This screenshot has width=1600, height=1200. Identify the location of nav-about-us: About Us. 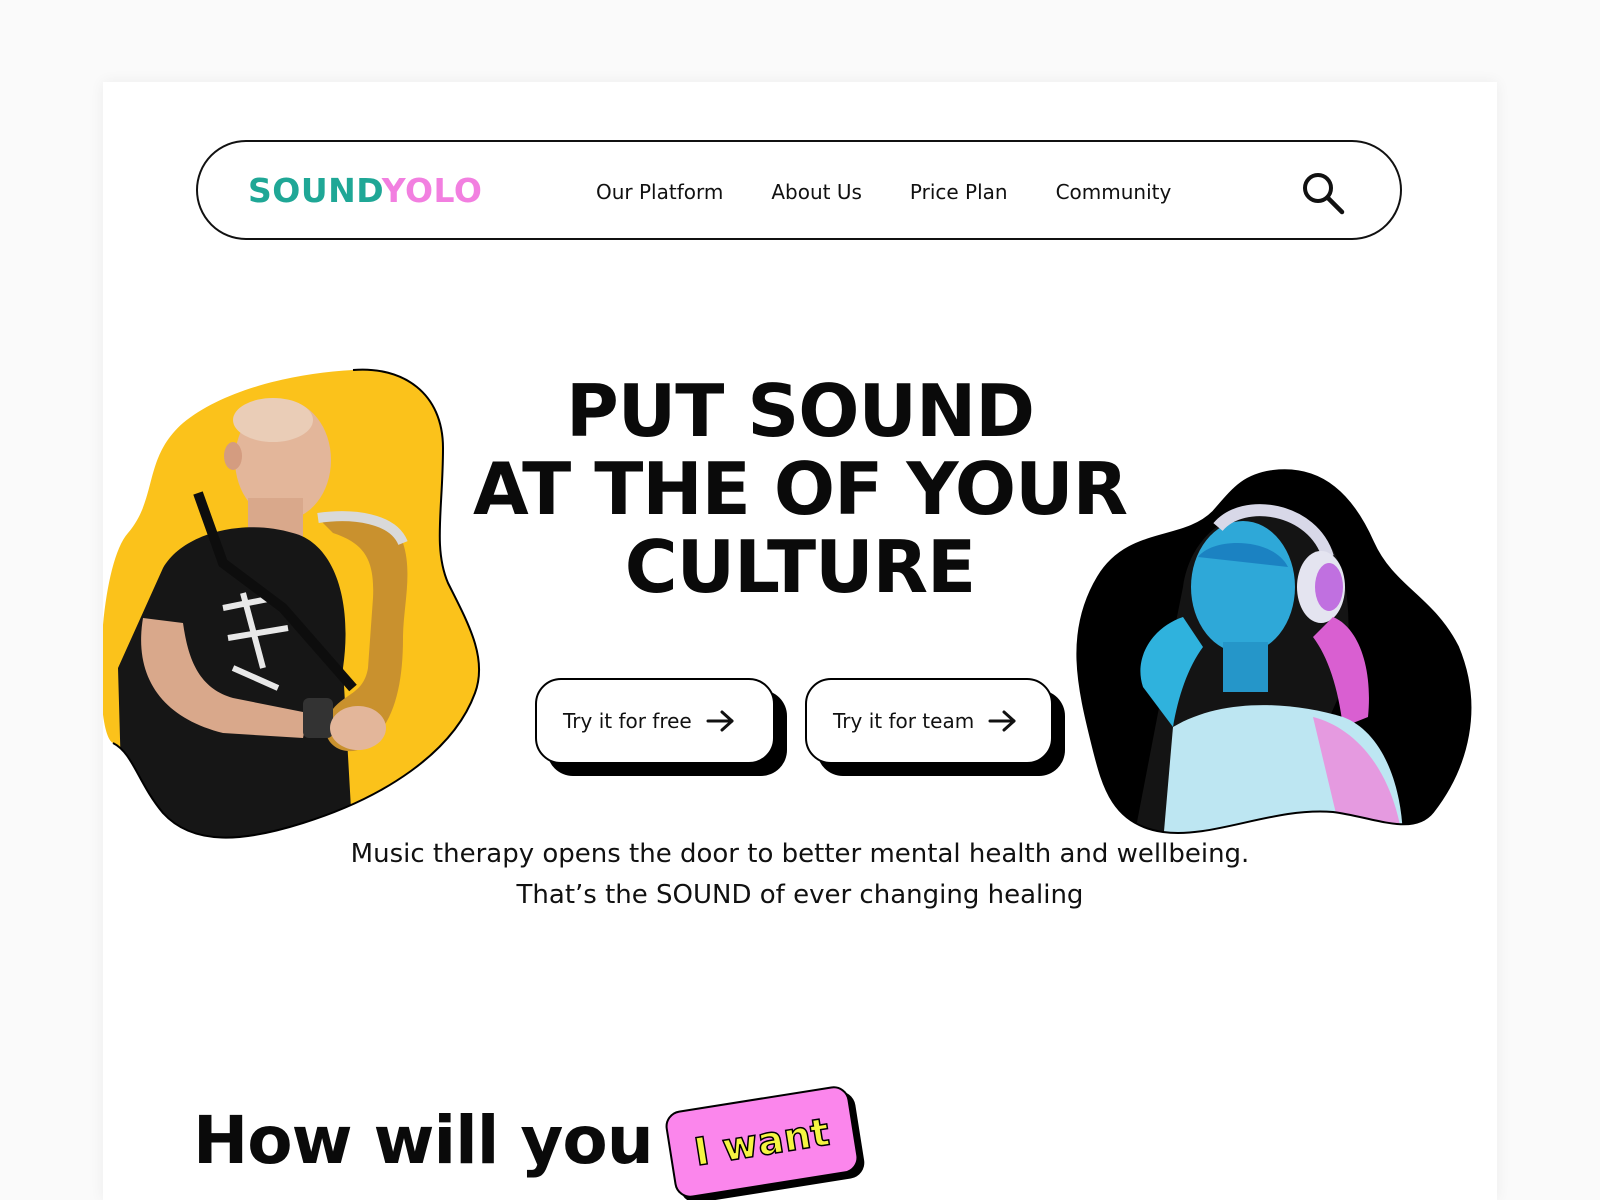
(816, 192).